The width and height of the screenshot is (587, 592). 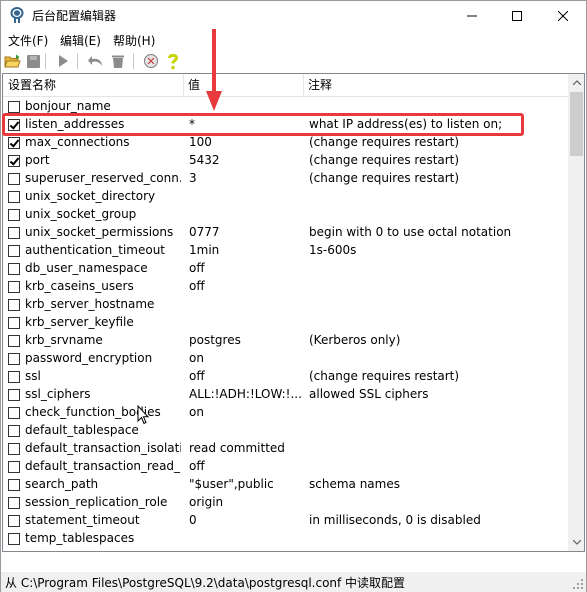 What do you see at coordinates (285, 431) in the screenshot?
I see `table-row: default_tablespace` at bounding box center [285, 431].